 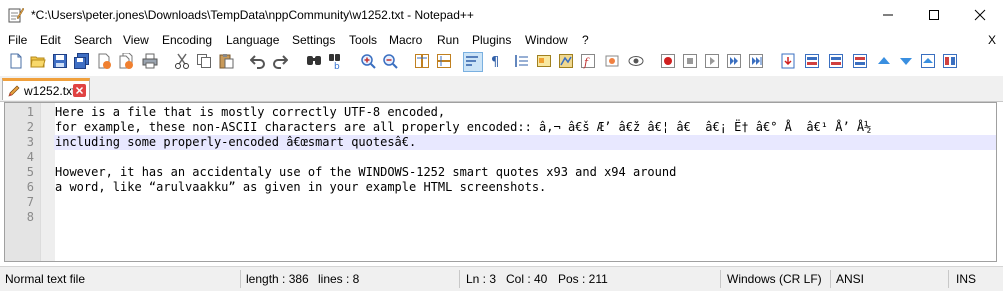 What do you see at coordinates (363, 40) in the screenshot?
I see `menu-tools: Tools` at bounding box center [363, 40].